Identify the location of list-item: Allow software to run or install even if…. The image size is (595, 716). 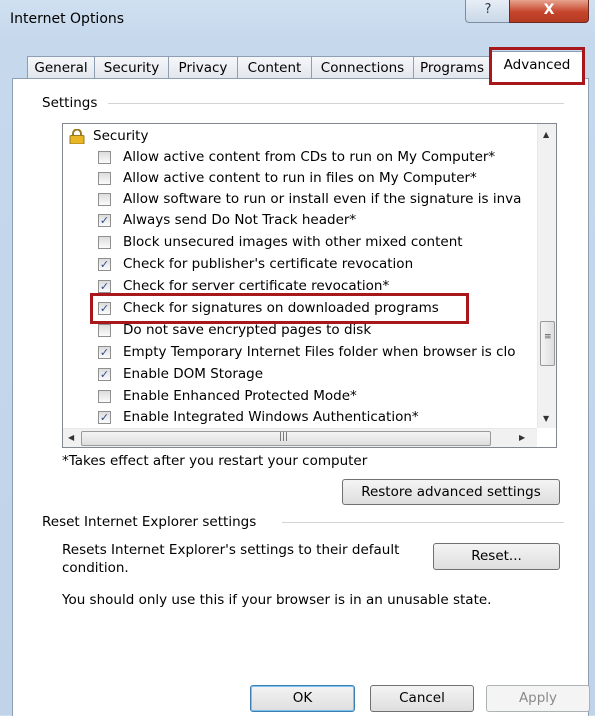
(298, 199).